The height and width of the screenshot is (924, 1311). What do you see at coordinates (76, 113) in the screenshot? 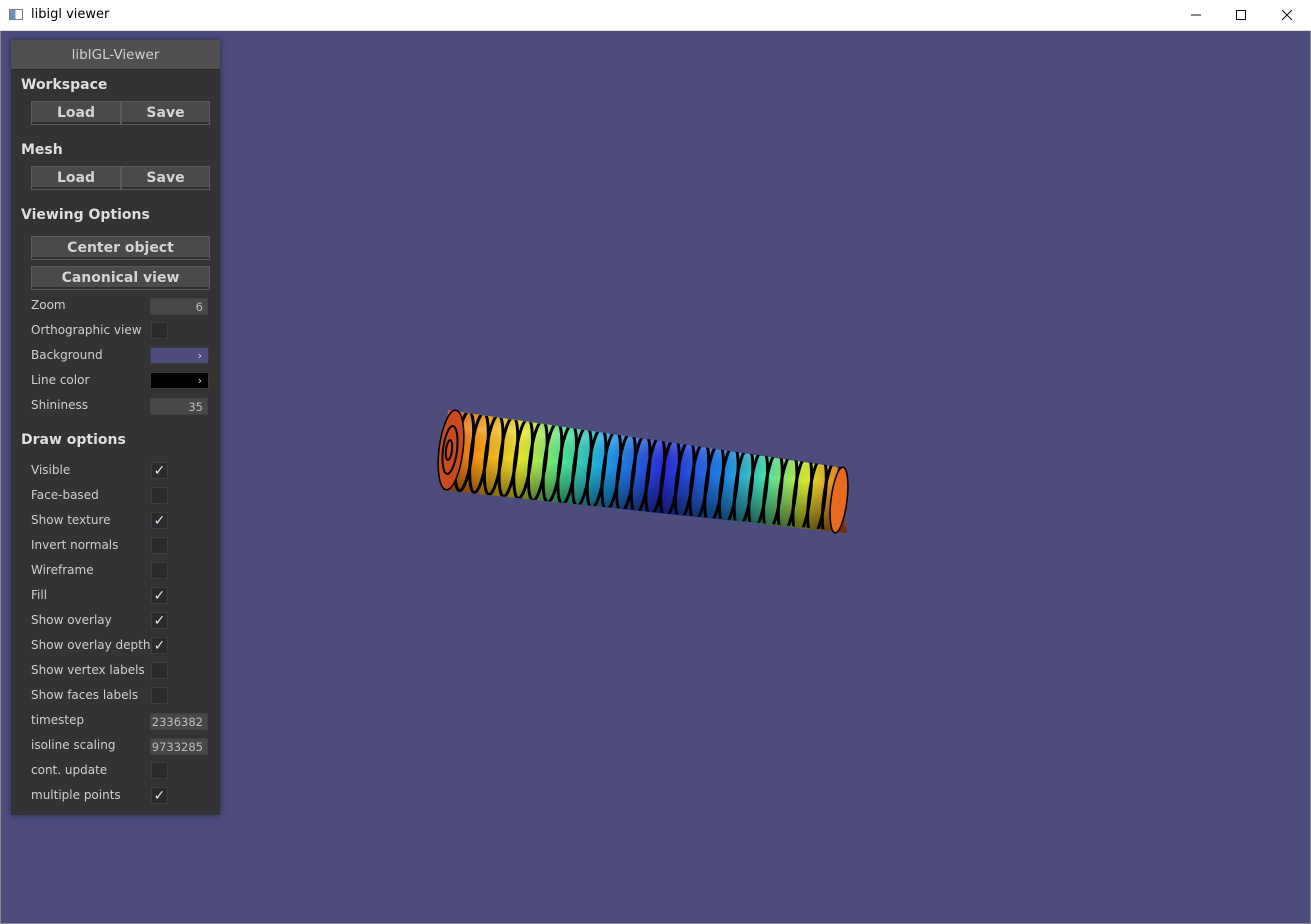
I see `workspace-load-button: Load` at bounding box center [76, 113].